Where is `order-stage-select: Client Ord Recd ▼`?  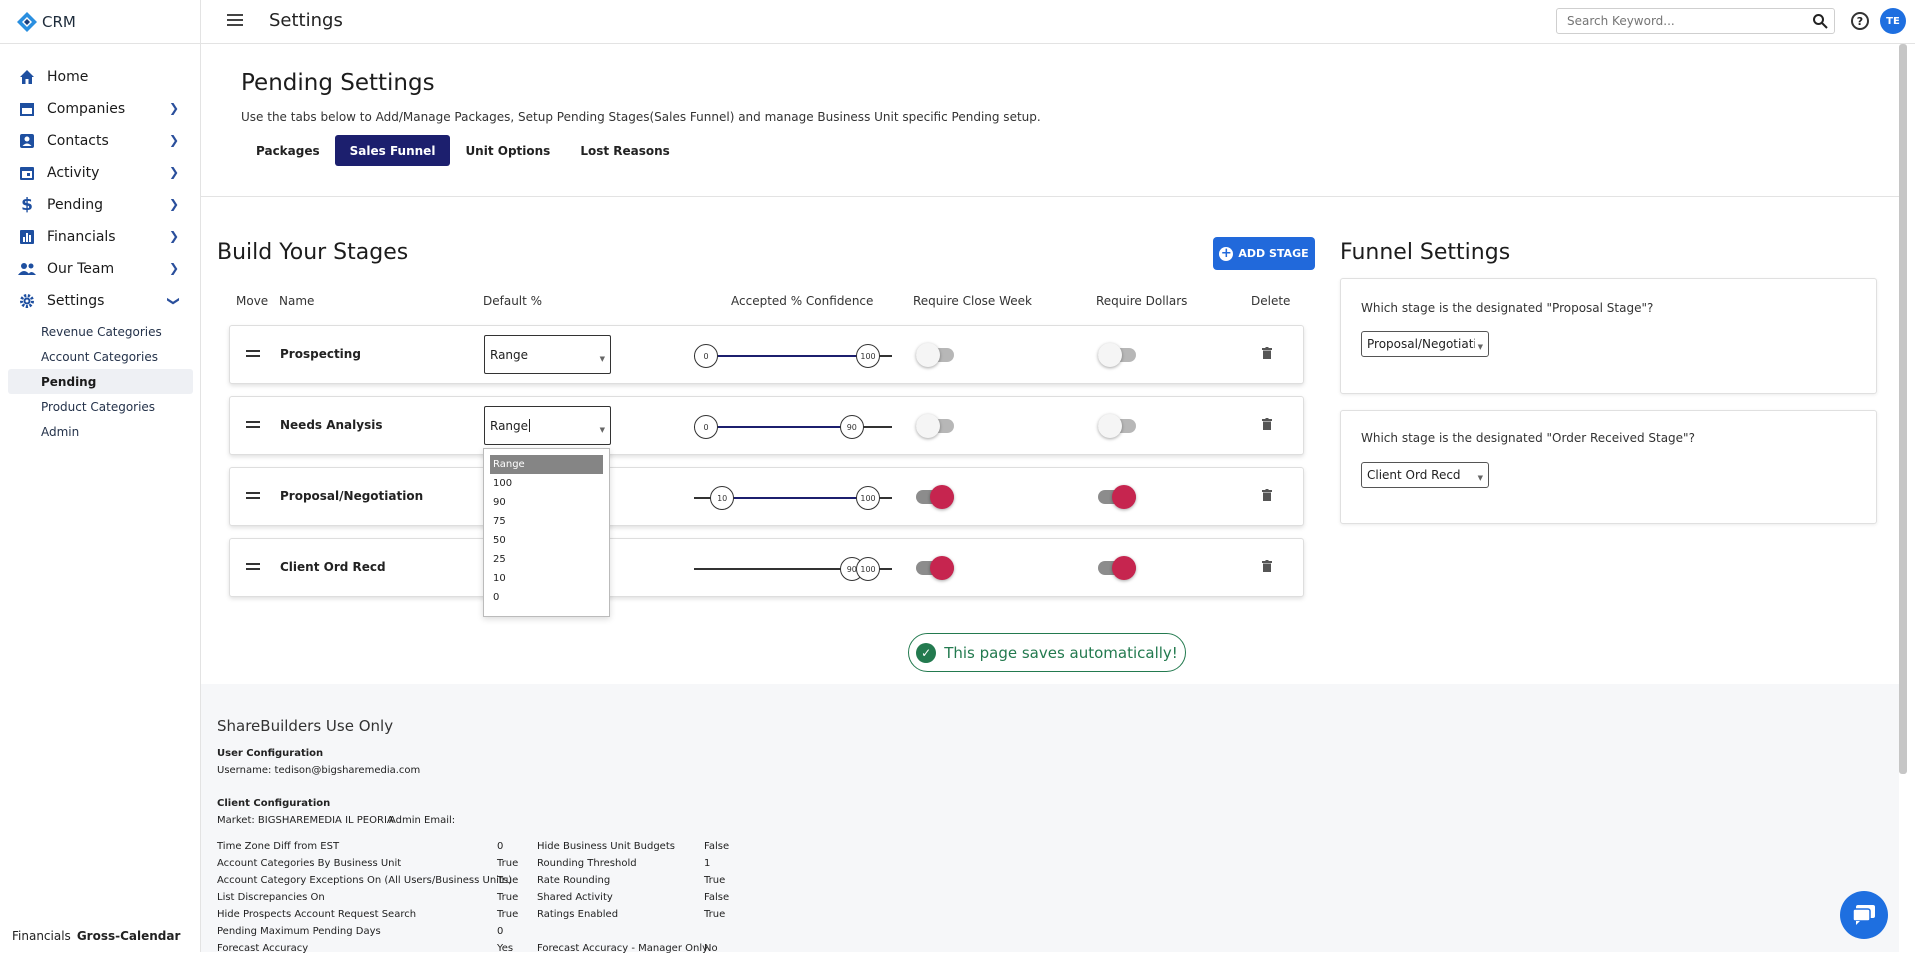
order-stage-select: Client Ord Recd ▼ is located at coordinates (1425, 475).